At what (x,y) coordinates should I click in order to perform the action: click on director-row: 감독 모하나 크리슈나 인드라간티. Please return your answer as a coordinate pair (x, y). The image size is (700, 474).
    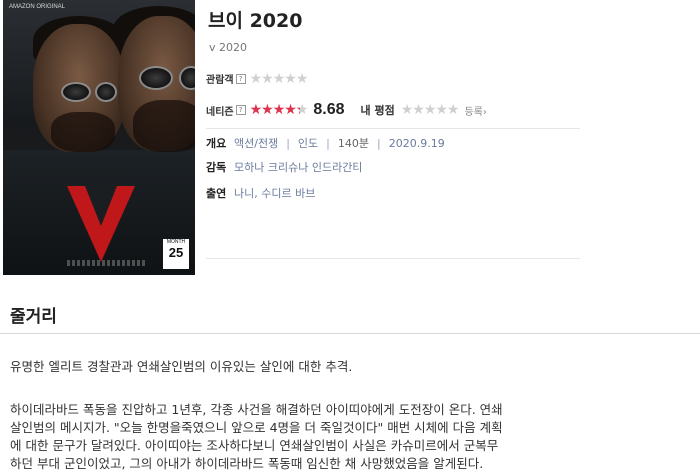
    Looking at the image, I should click on (284, 167).